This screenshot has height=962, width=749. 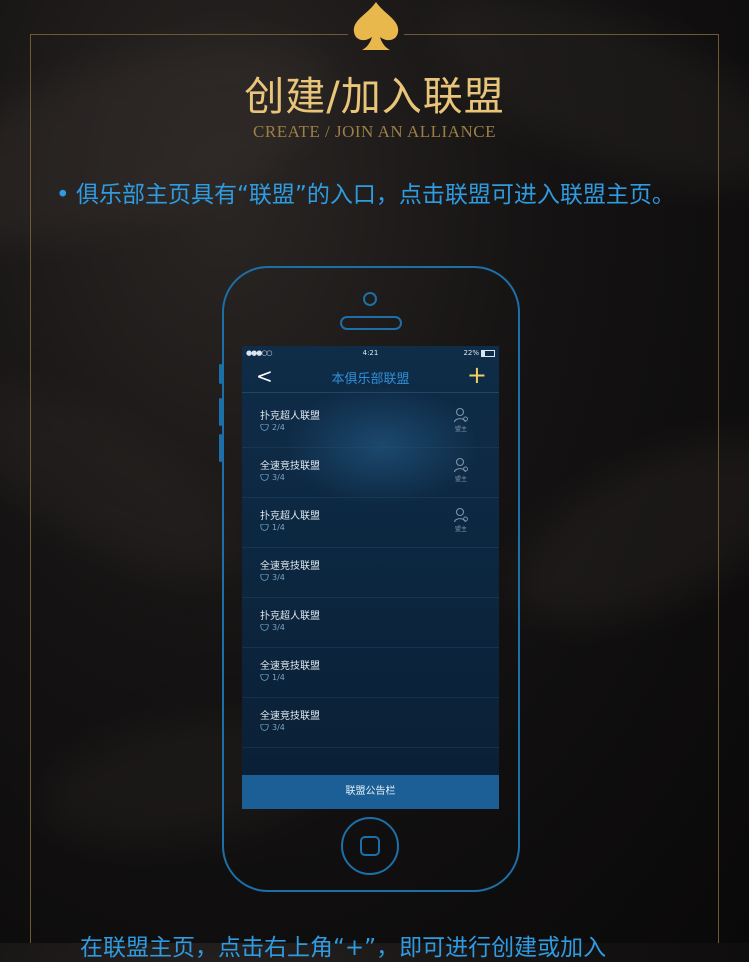 I want to click on list-item: 扑克超人联盟 2/4 盟主, so click(x=370, y=423).